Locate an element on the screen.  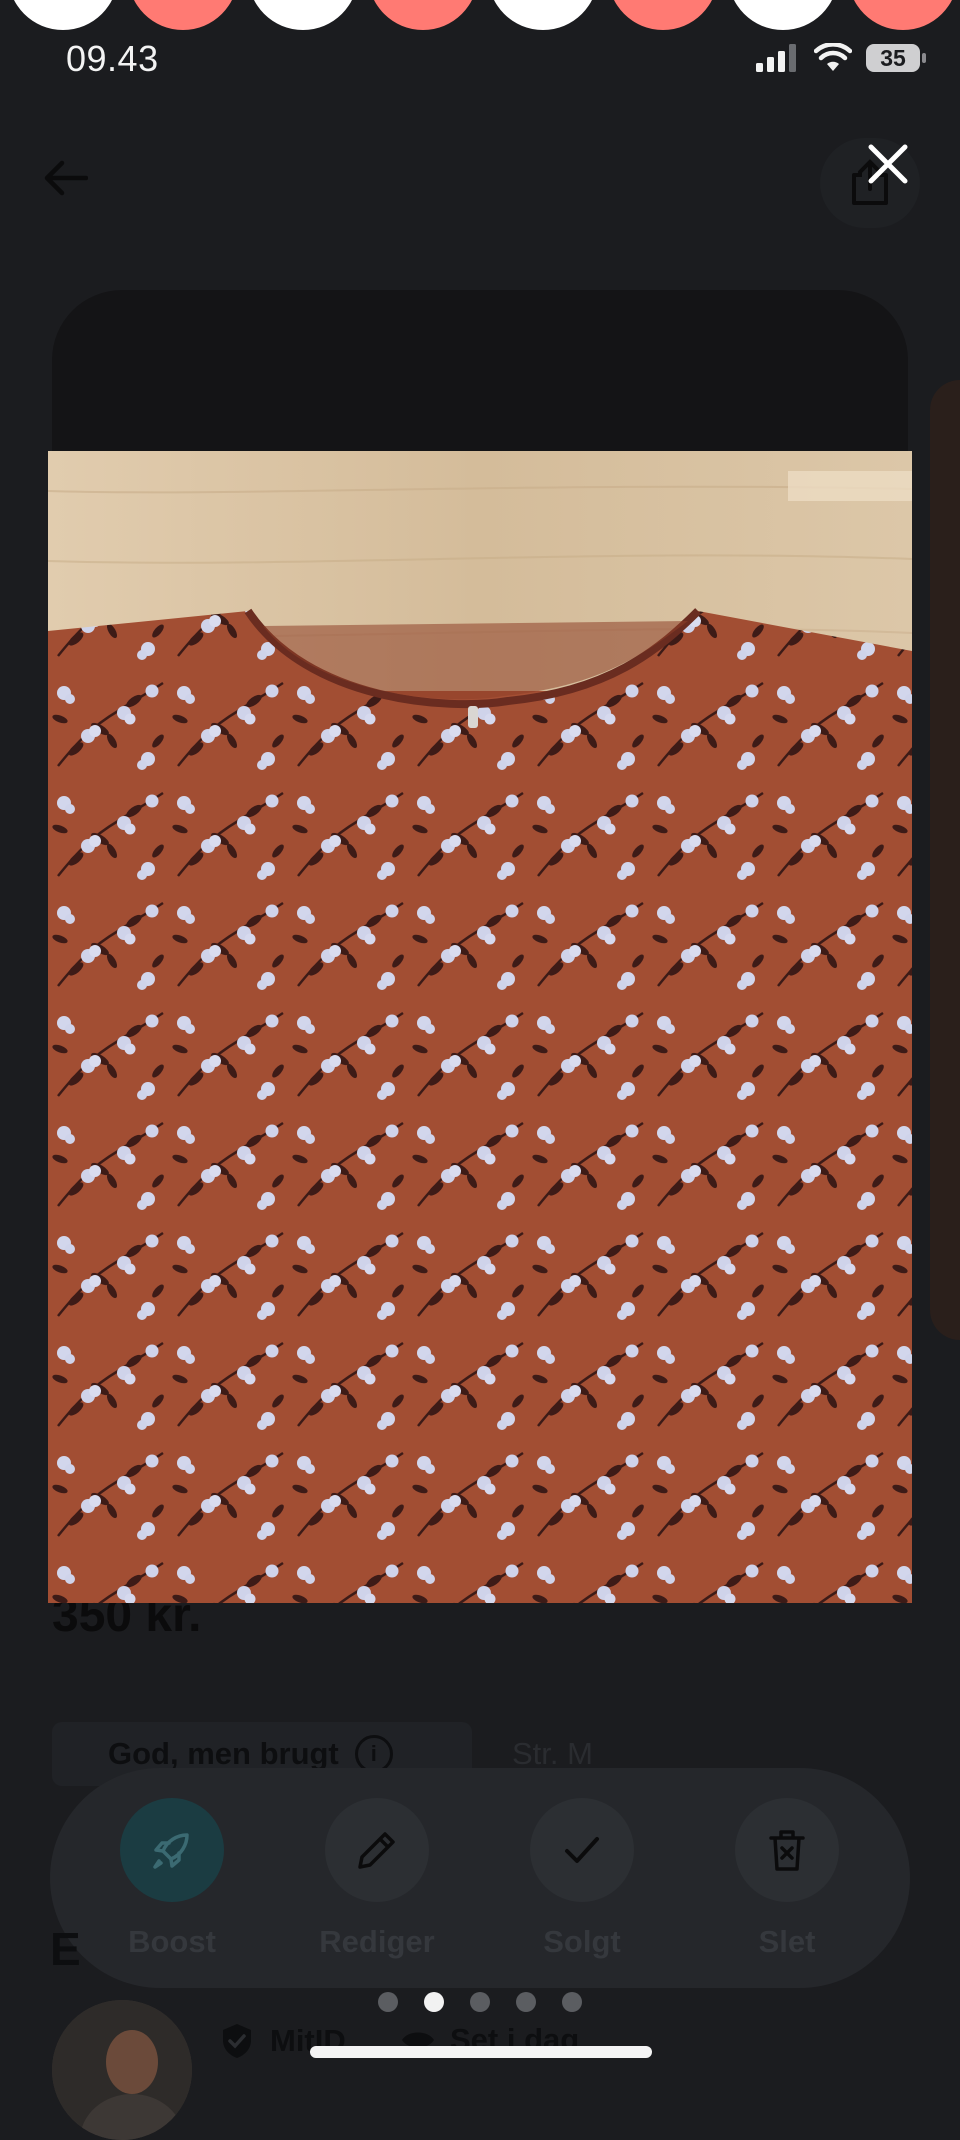
sold-button: Solgt is located at coordinates (582, 1879).